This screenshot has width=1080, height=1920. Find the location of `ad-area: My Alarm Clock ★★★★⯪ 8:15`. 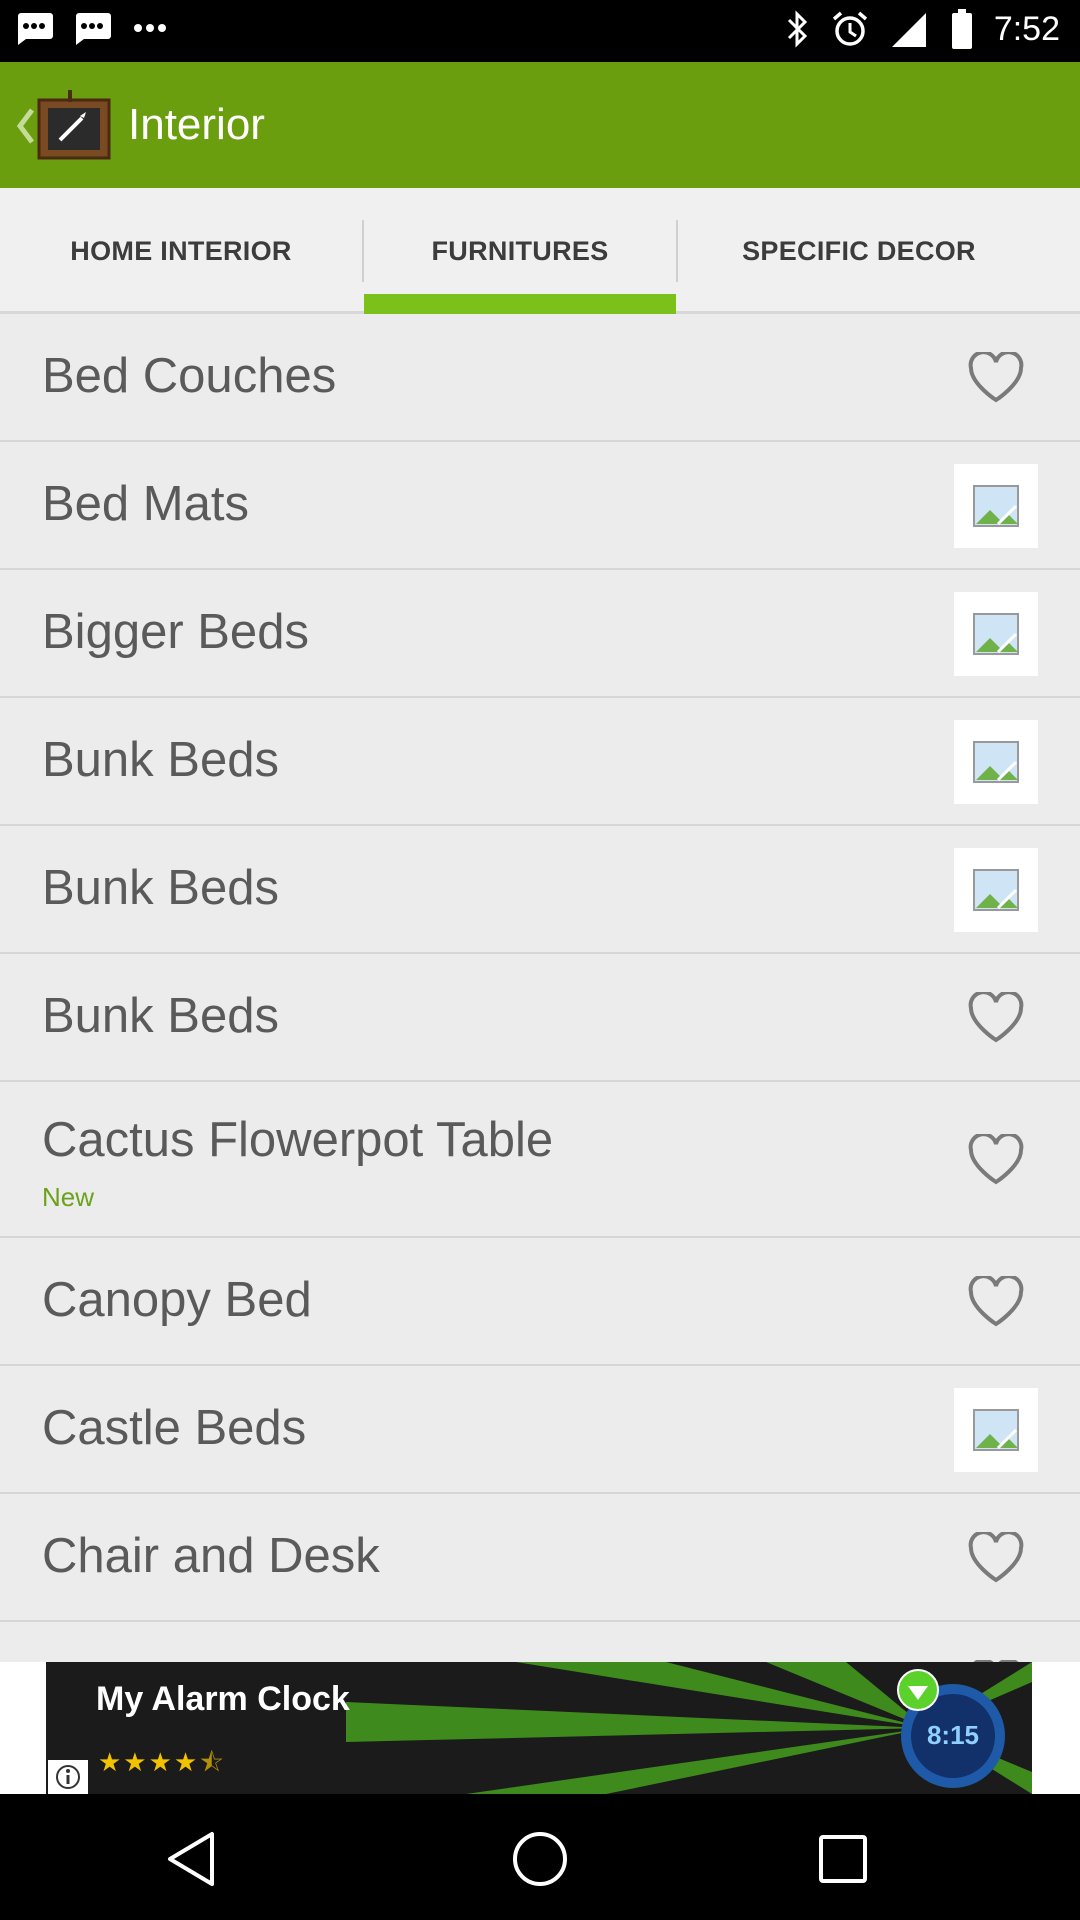

ad-area: My Alarm Clock ★★★★⯪ 8:15 is located at coordinates (540, 1728).